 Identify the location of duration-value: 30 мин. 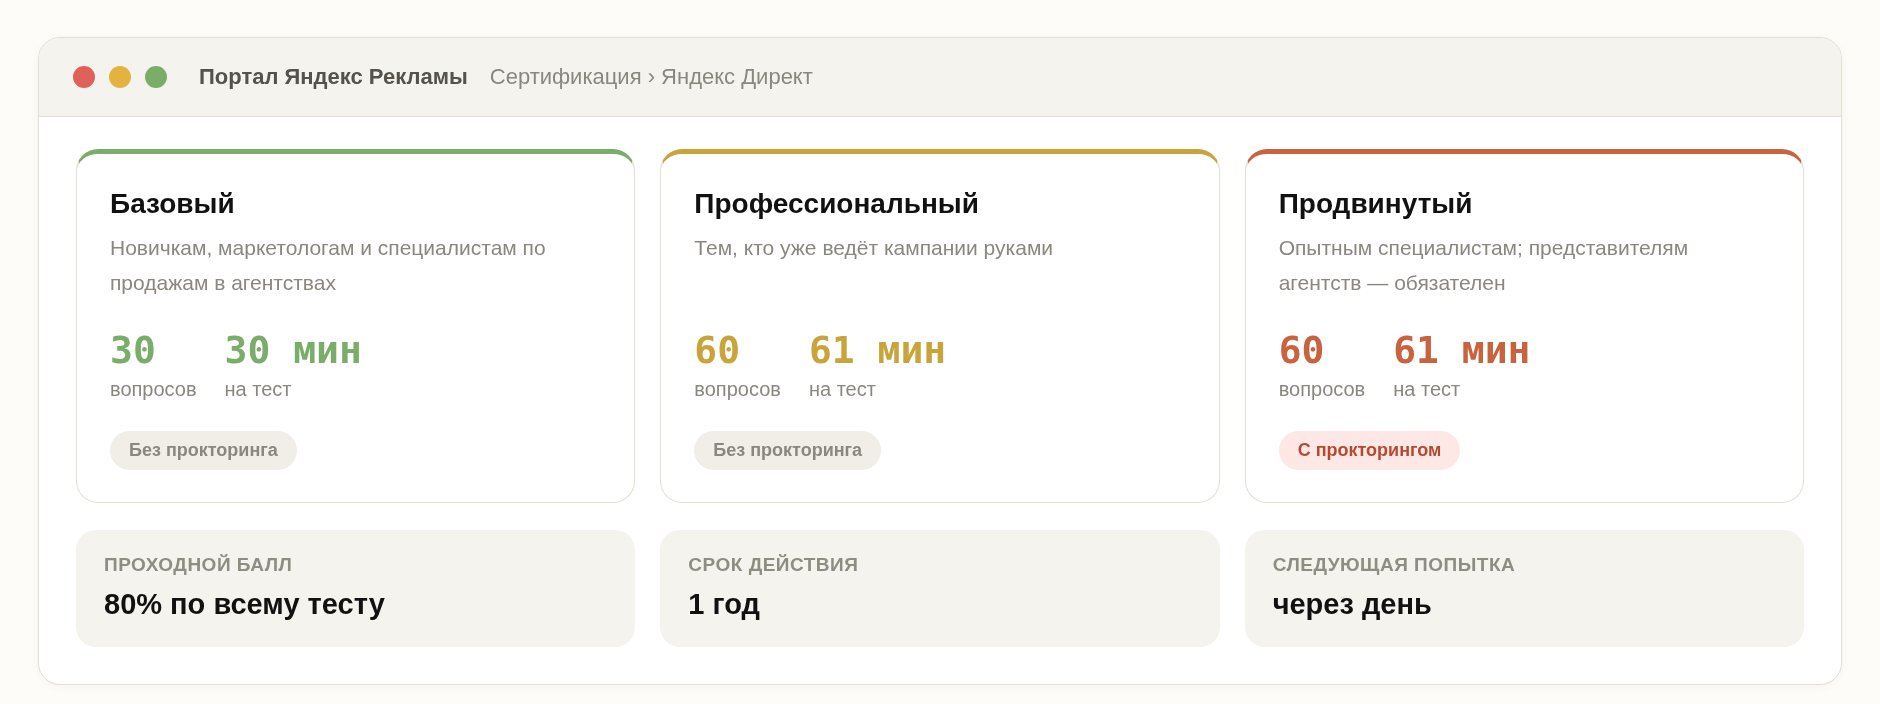
(293, 350).